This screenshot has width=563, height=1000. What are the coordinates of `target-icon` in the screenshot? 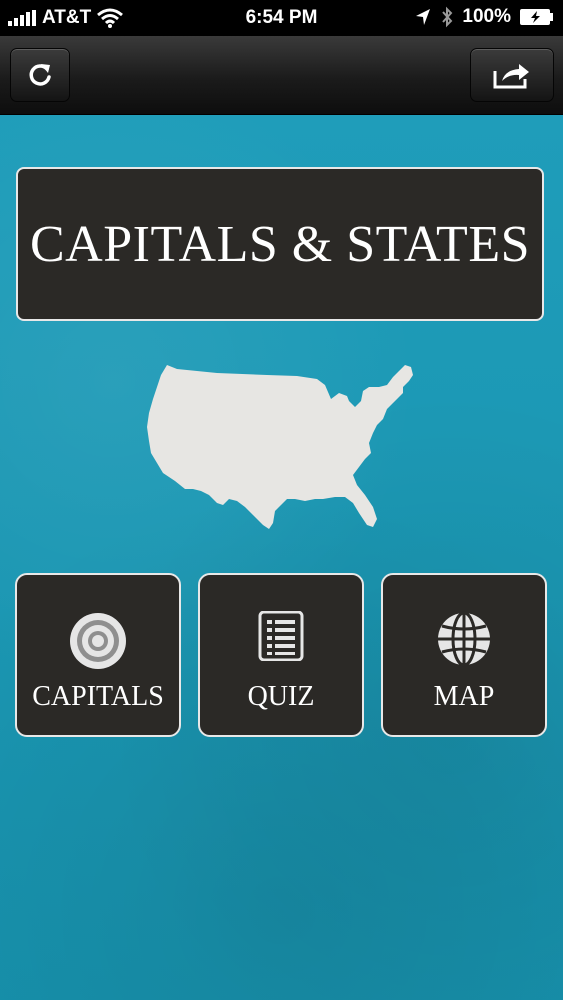 It's located at (98, 641).